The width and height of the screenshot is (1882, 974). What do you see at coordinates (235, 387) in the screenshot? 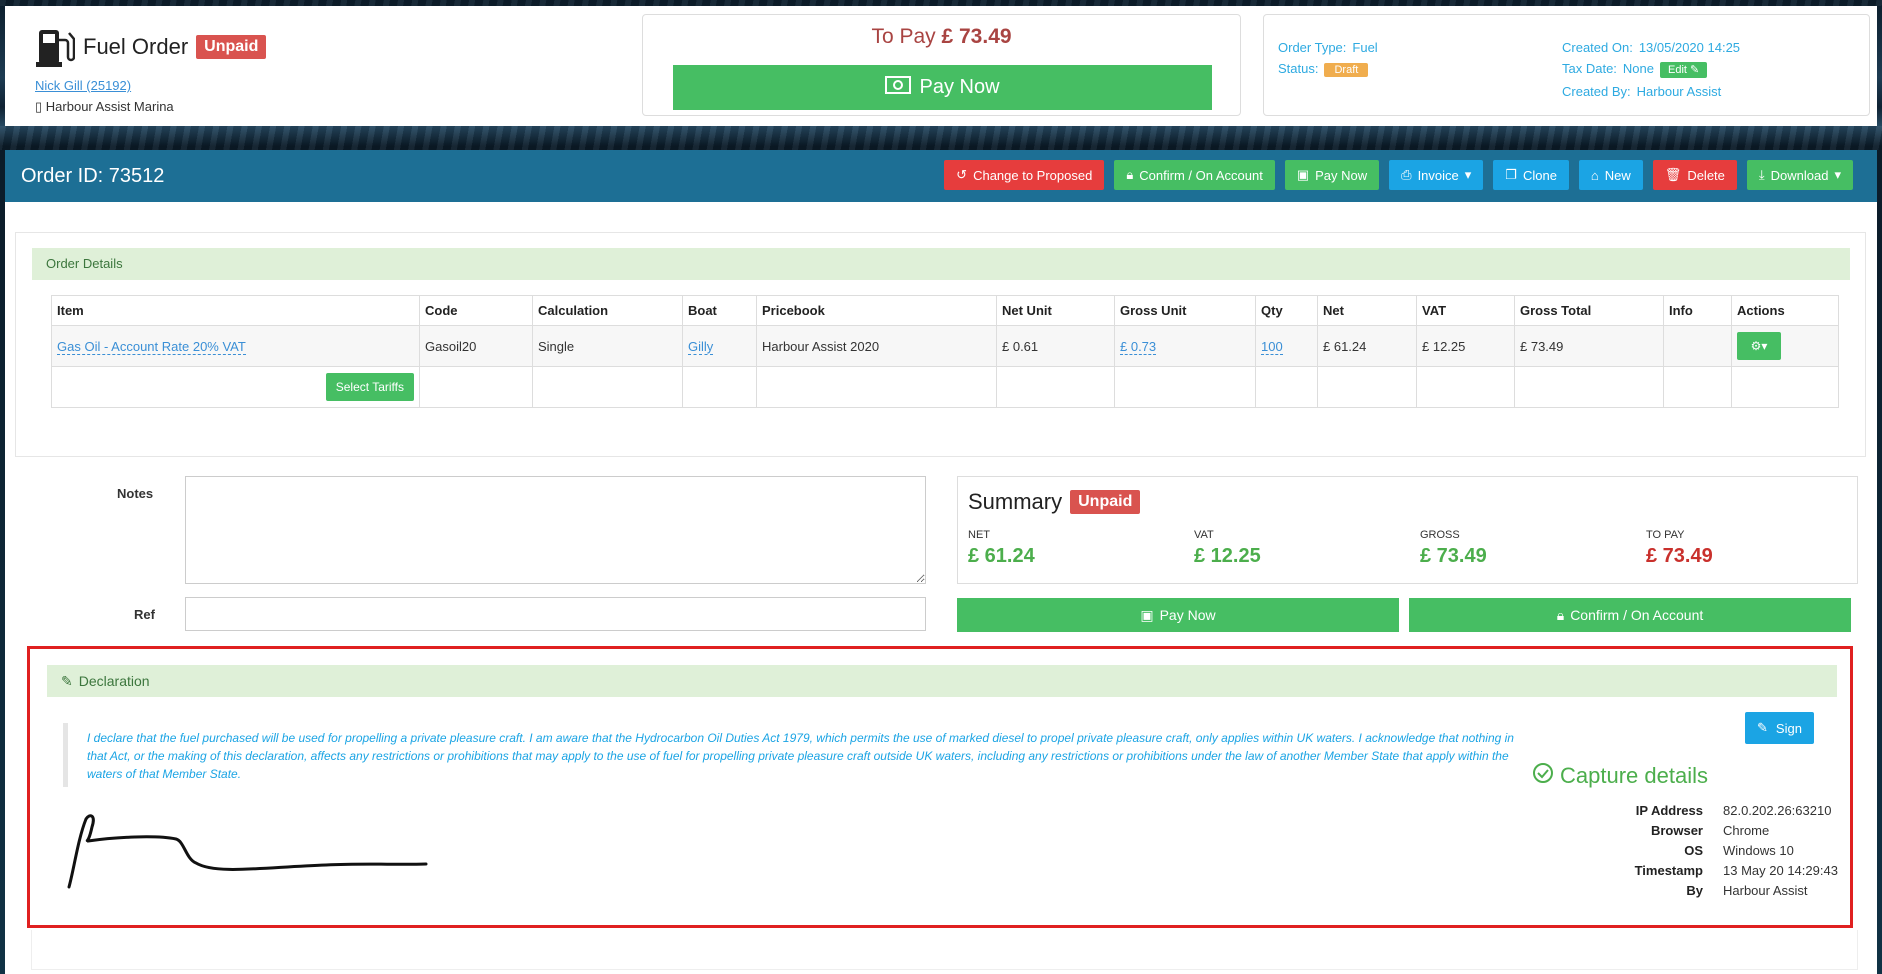
I see `cell-select-tariffs: Select Tariffs` at bounding box center [235, 387].